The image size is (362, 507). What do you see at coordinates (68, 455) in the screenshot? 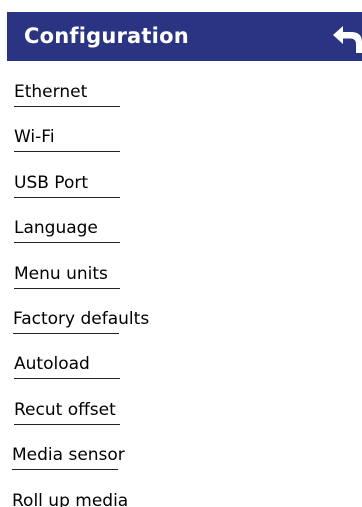
I see `menu-item-label: Media sensor` at bounding box center [68, 455].